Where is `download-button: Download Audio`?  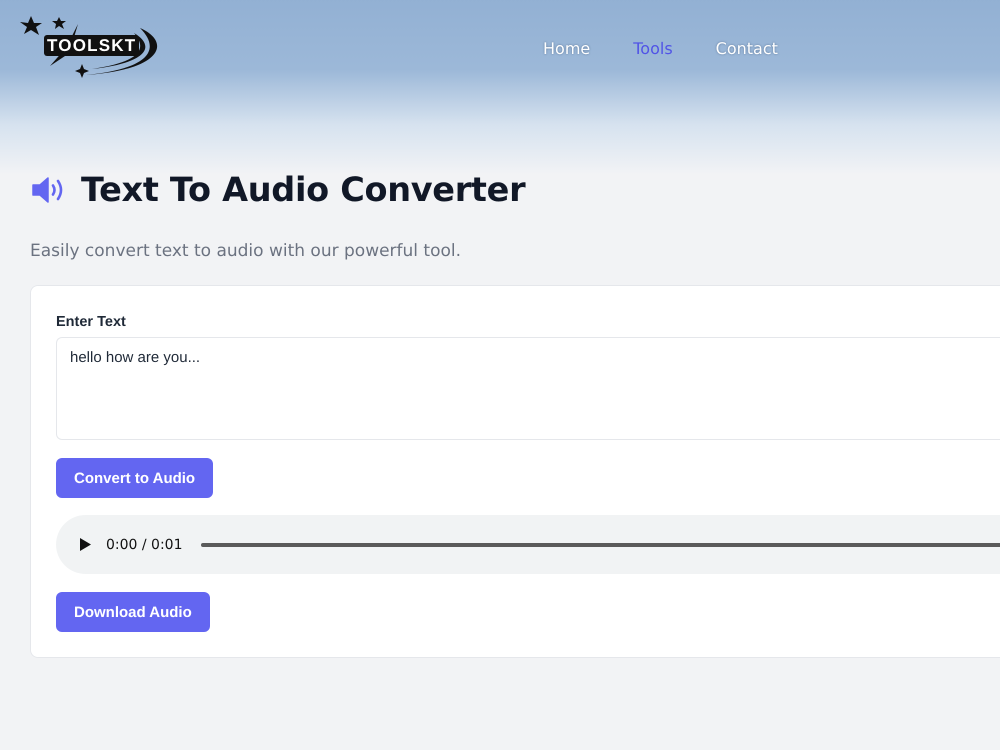 download-button: Download Audio is located at coordinates (133, 612).